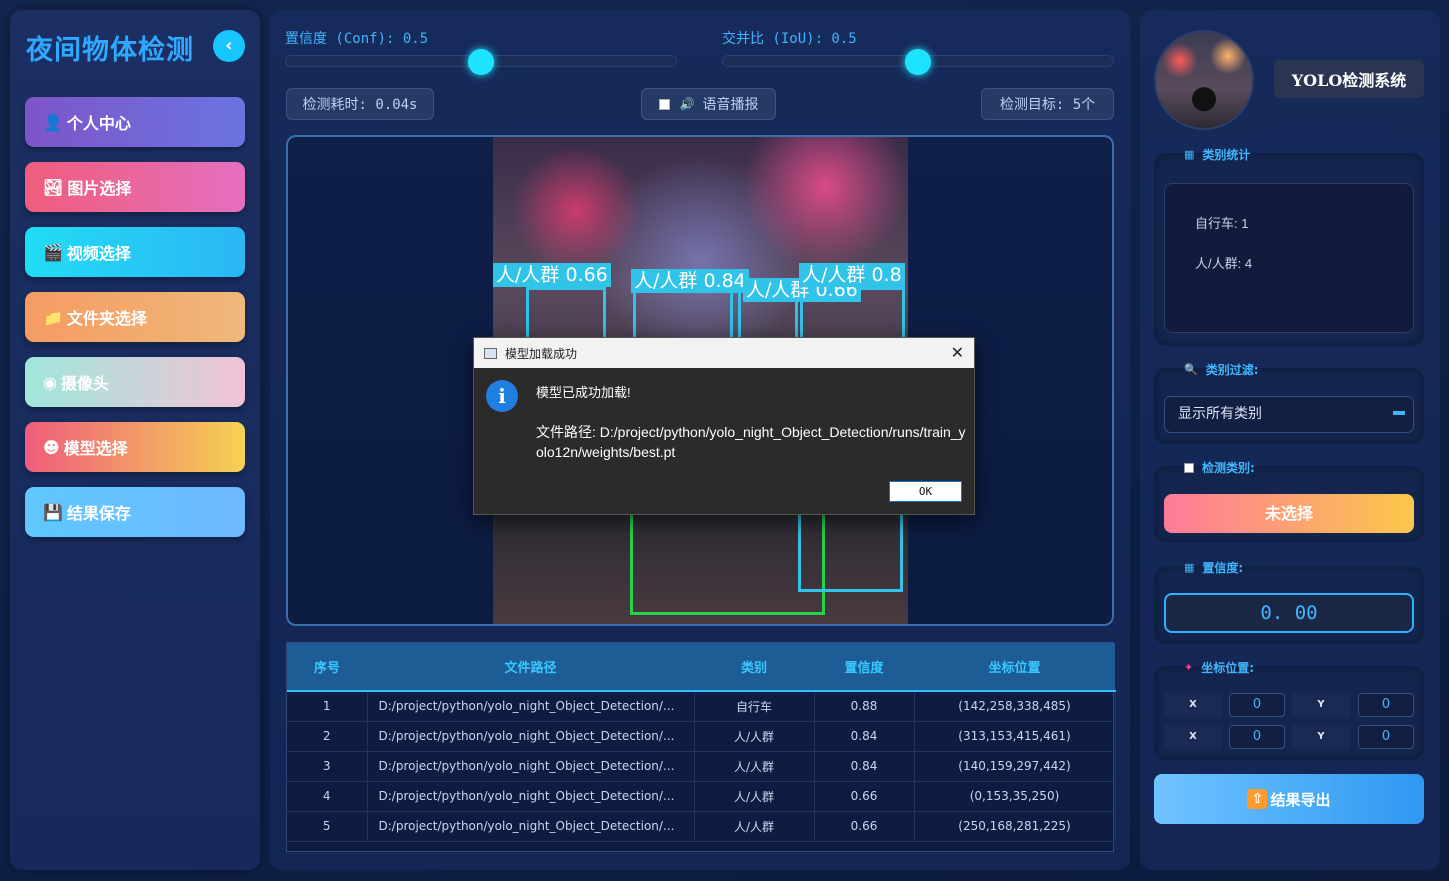 This screenshot has width=1449, height=881. What do you see at coordinates (1189, 667) in the screenshot?
I see `pin-icon: ✦` at bounding box center [1189, 667].